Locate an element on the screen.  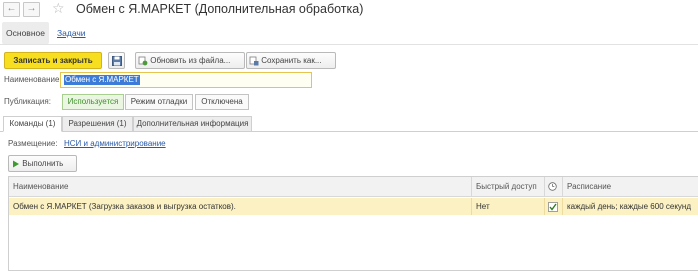
forward-button: → is located at coordinates (31, 9).